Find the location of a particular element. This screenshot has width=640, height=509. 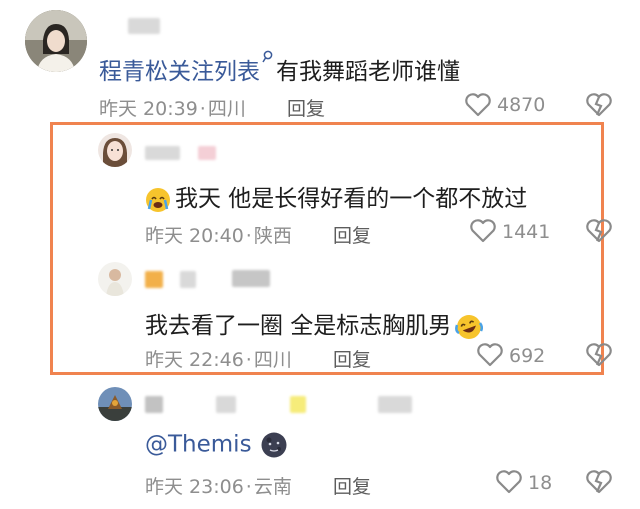

comment-meta: 昨天 23:06 · 云南 is located at coordinates (218, 487).